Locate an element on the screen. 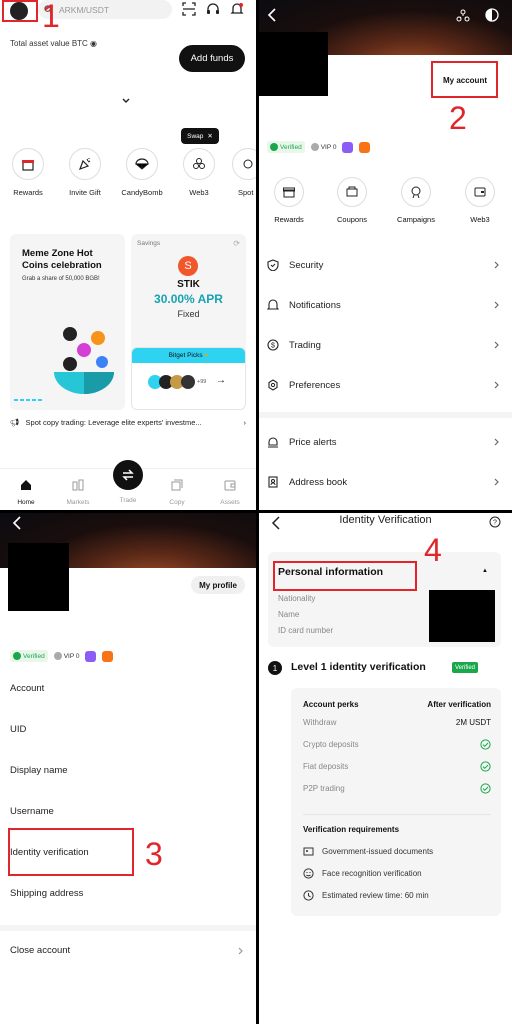 The width and height of the screenshot is (512, 1024). row-username: Username is located at coordinates (32, 811).